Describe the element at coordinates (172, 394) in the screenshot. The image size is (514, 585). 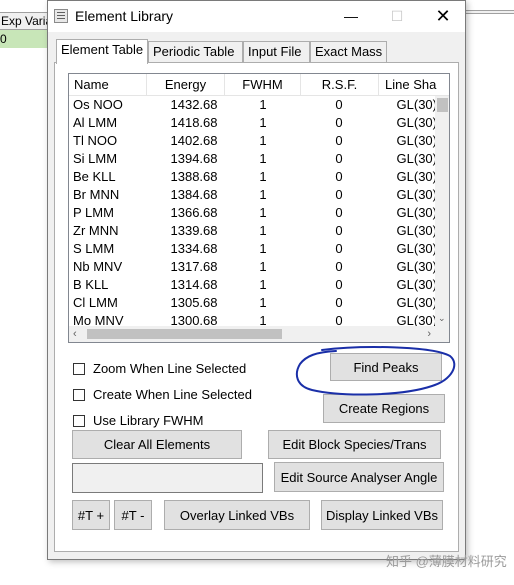
I see `checkbox-label: Create When Line Selected` at that location.